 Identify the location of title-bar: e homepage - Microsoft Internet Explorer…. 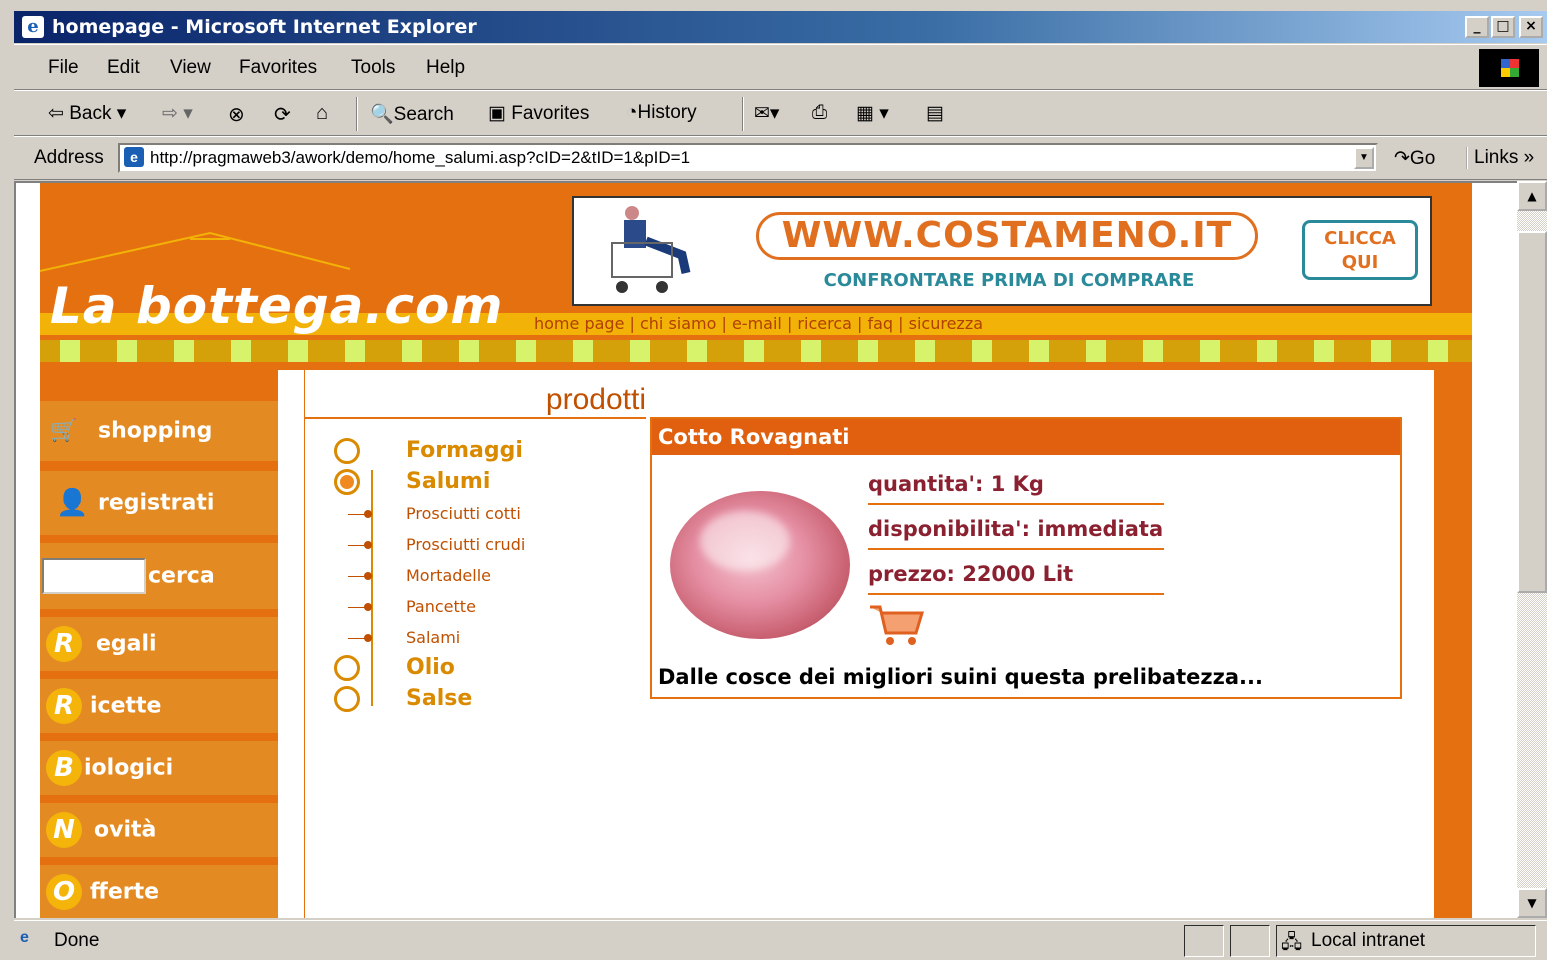
(780, 27).